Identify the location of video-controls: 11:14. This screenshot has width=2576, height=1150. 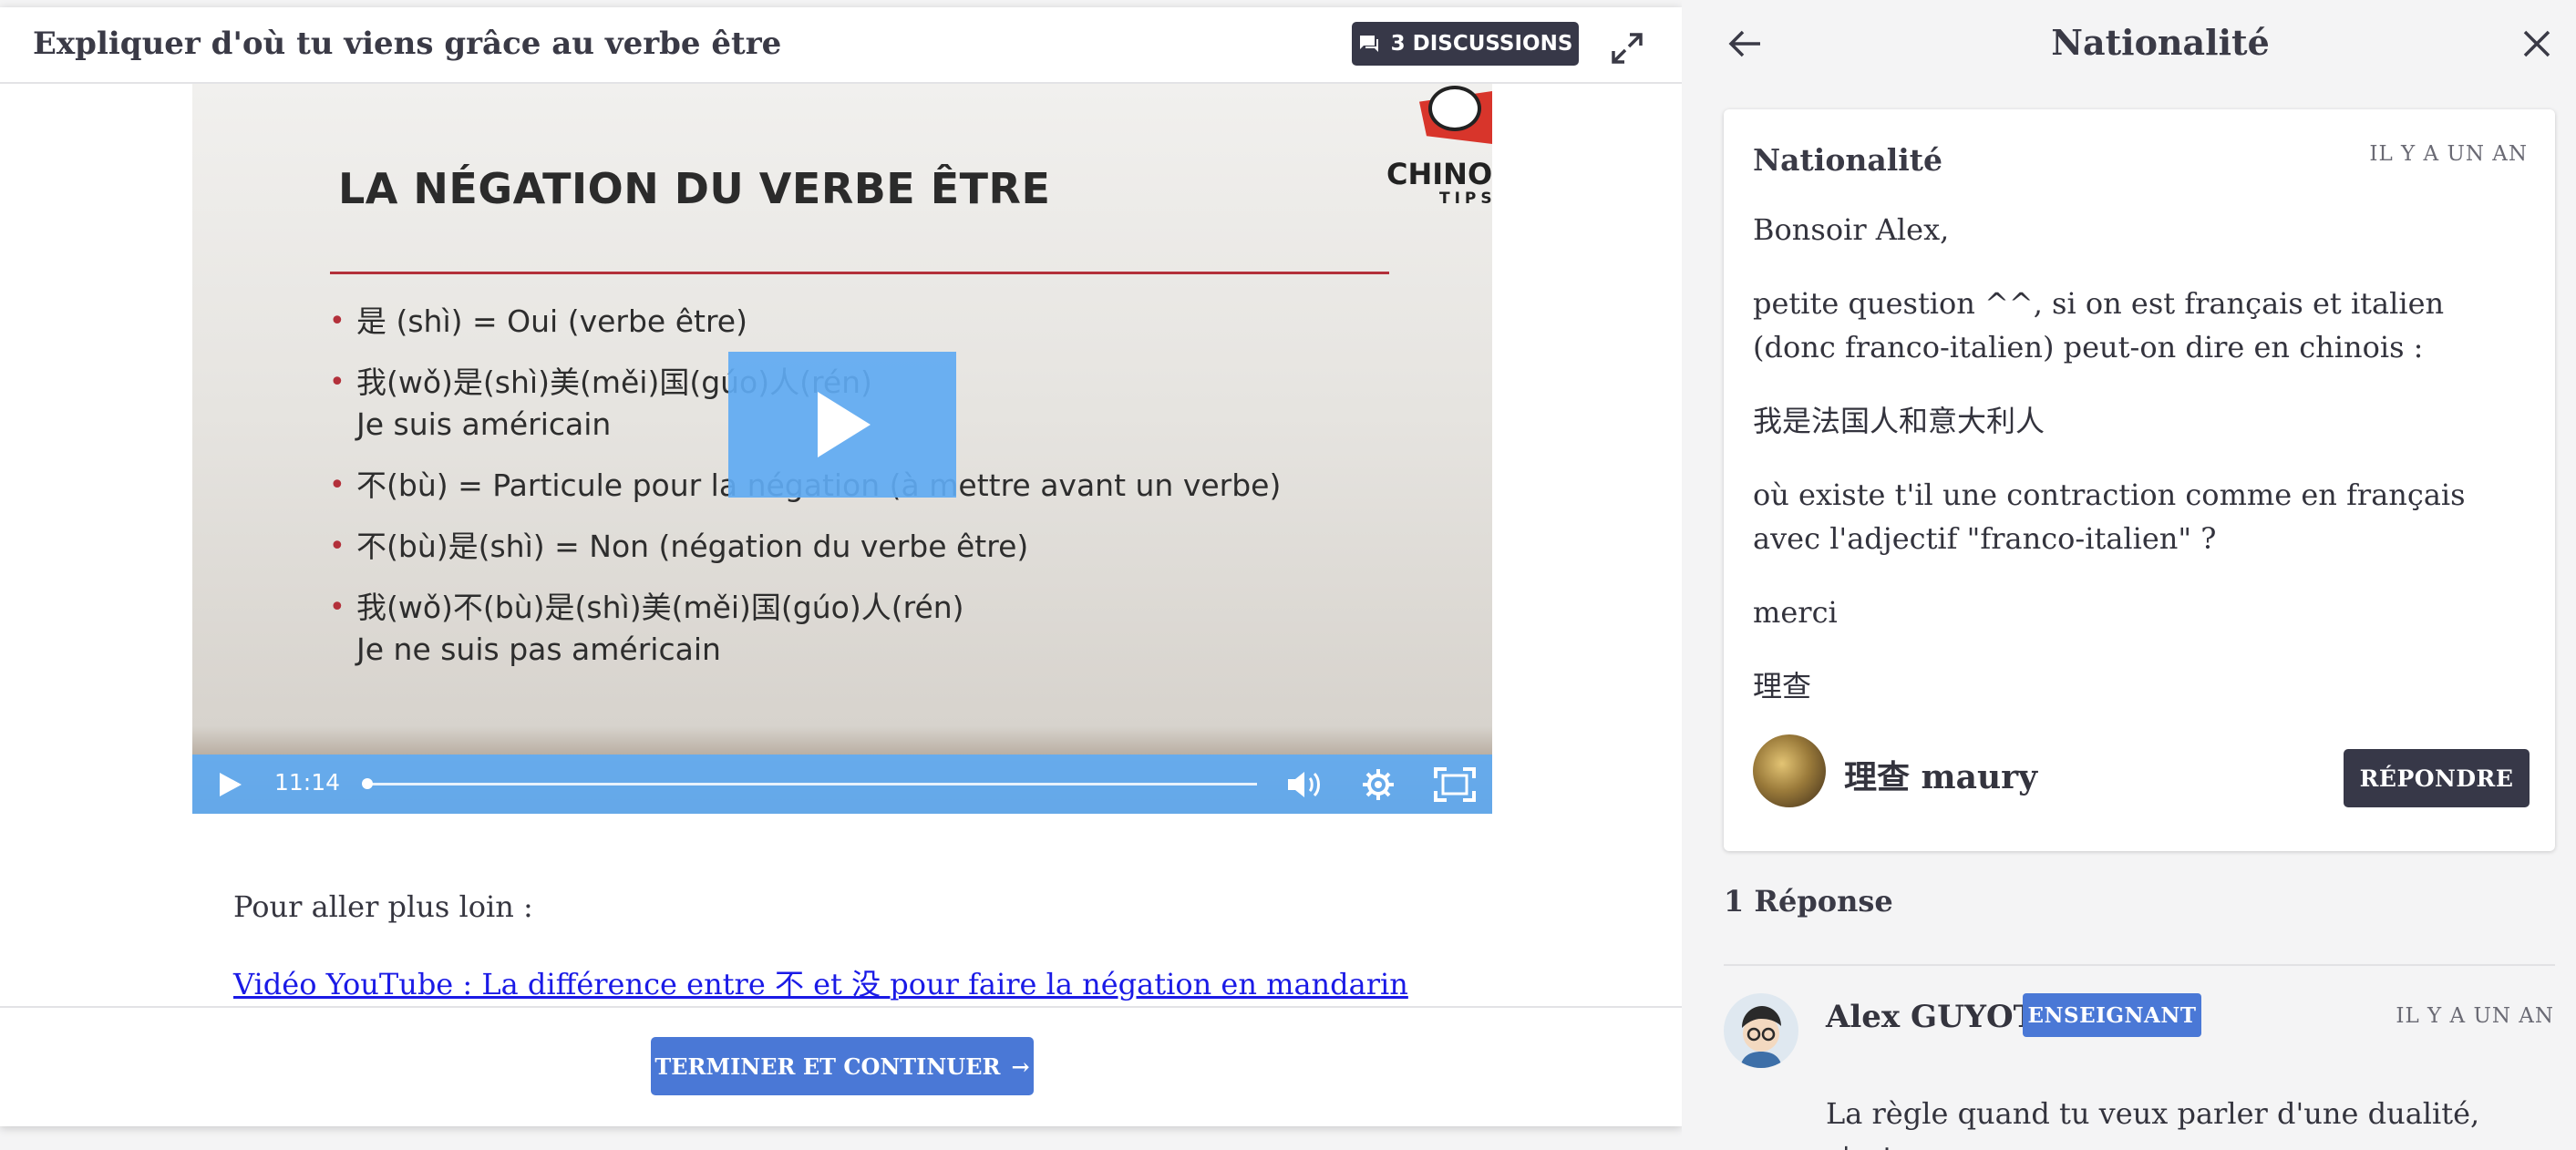
(842, 784).